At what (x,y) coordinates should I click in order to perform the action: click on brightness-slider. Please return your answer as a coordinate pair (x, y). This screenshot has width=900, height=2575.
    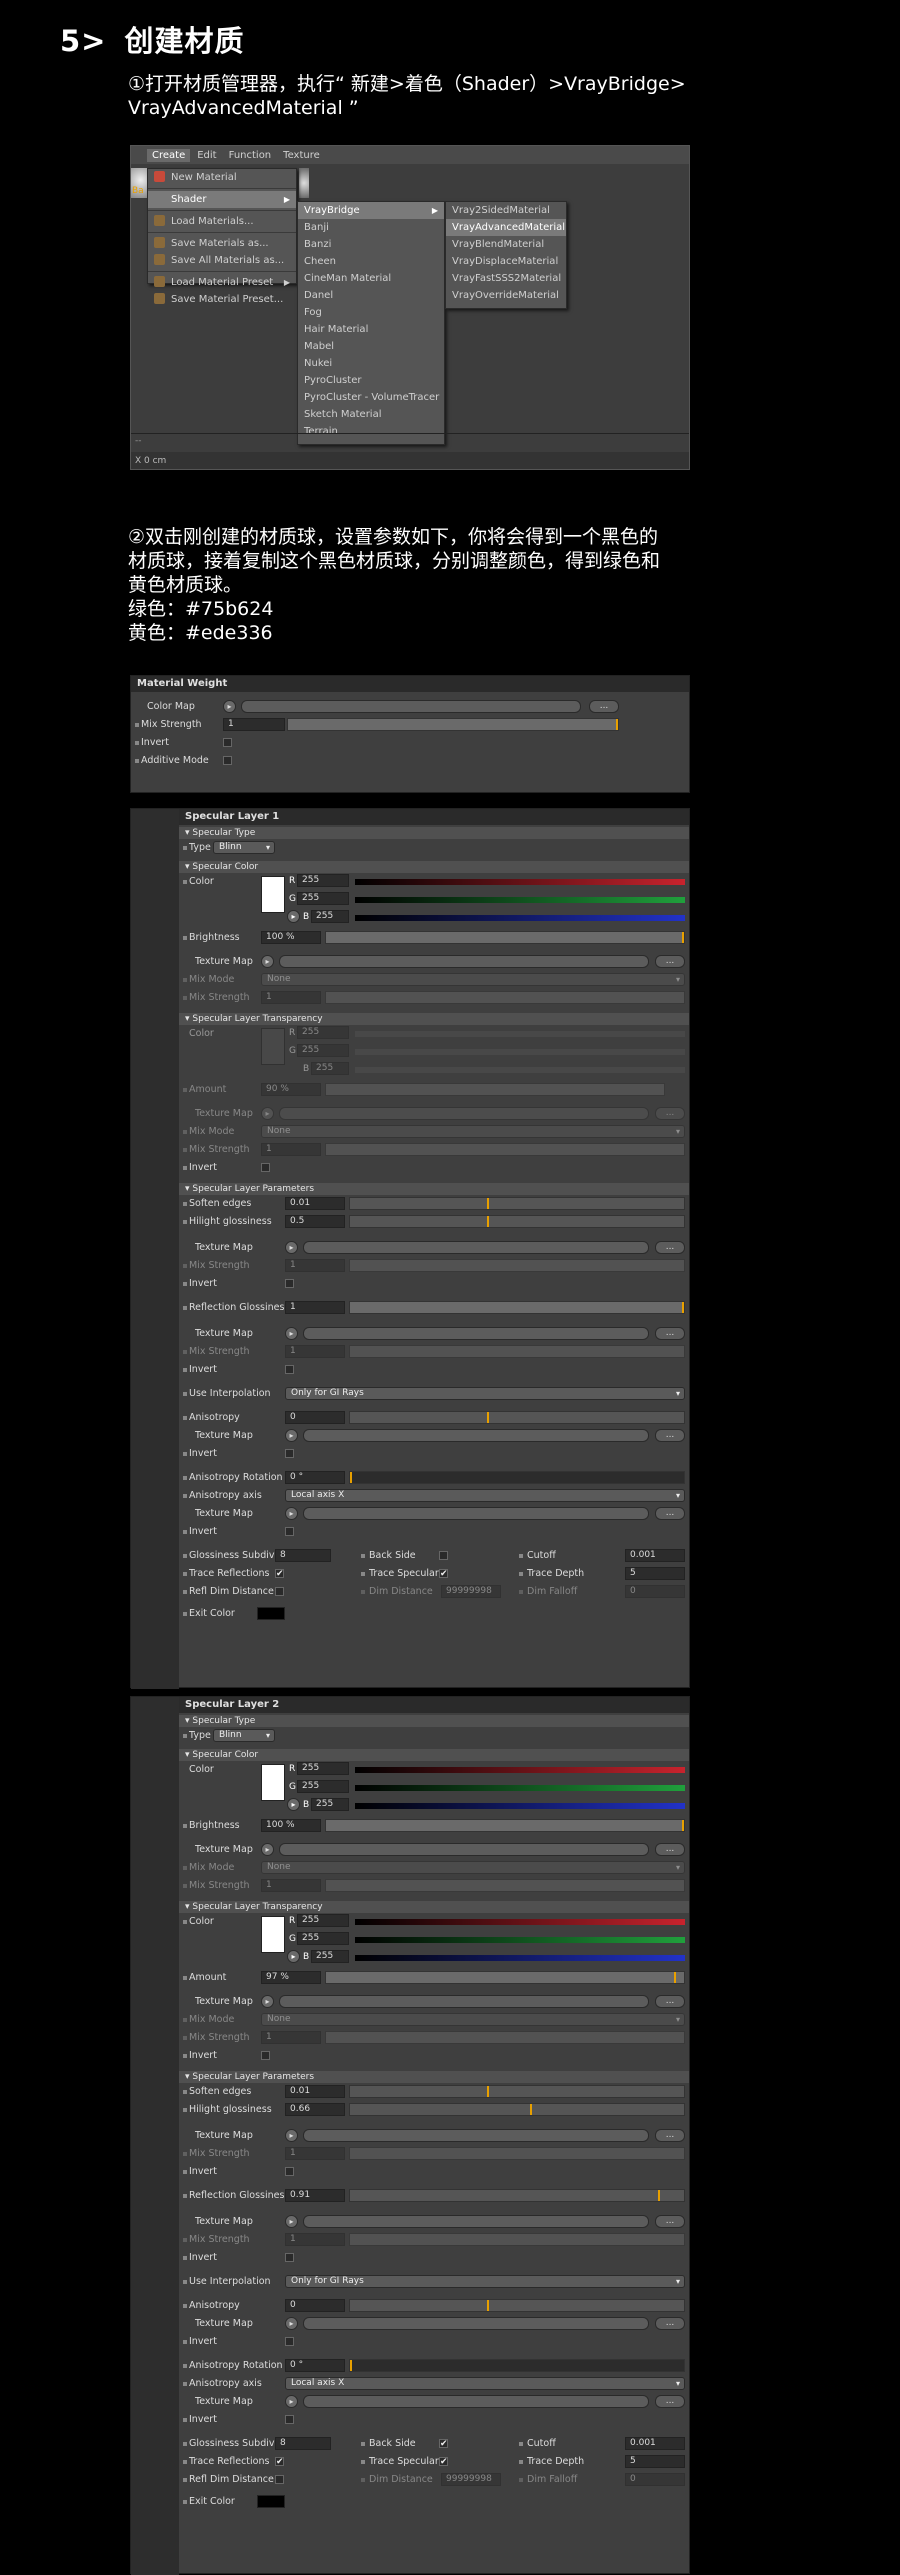
    Looking at the image, I should click on (505, 937).